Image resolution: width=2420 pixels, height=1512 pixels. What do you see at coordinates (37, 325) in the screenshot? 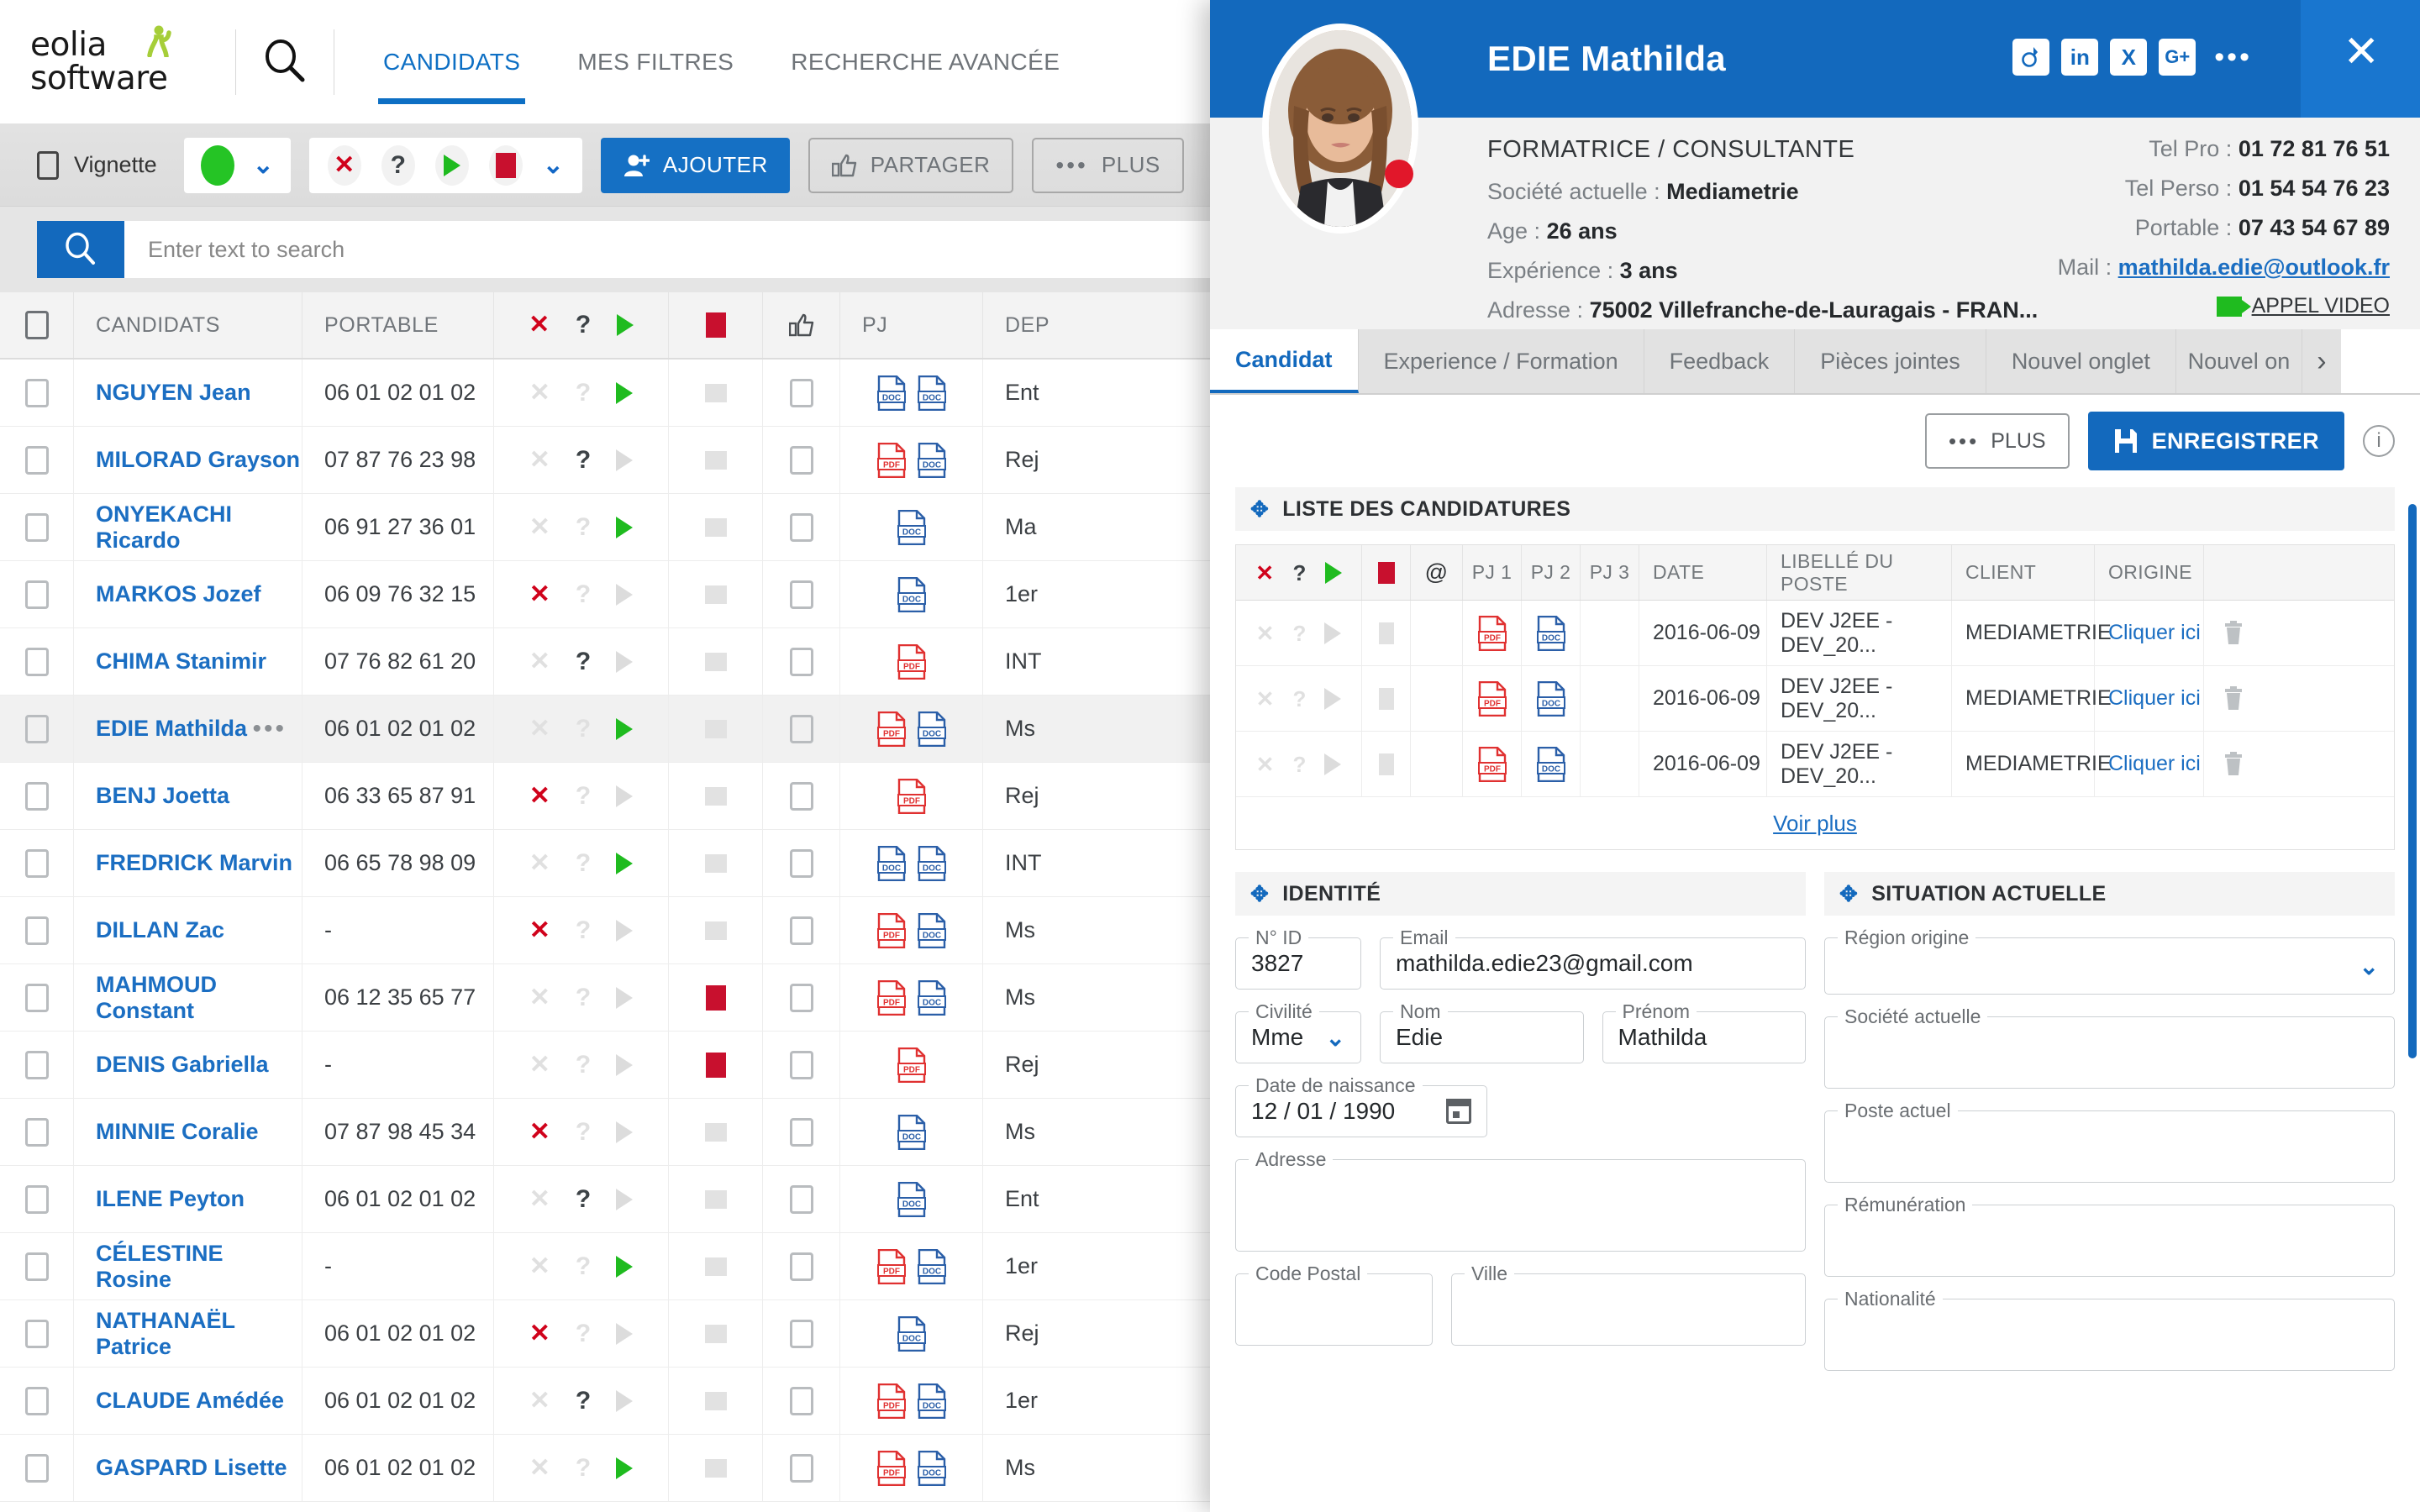
I see `select-all-cell` at bounding box center [37, 325].